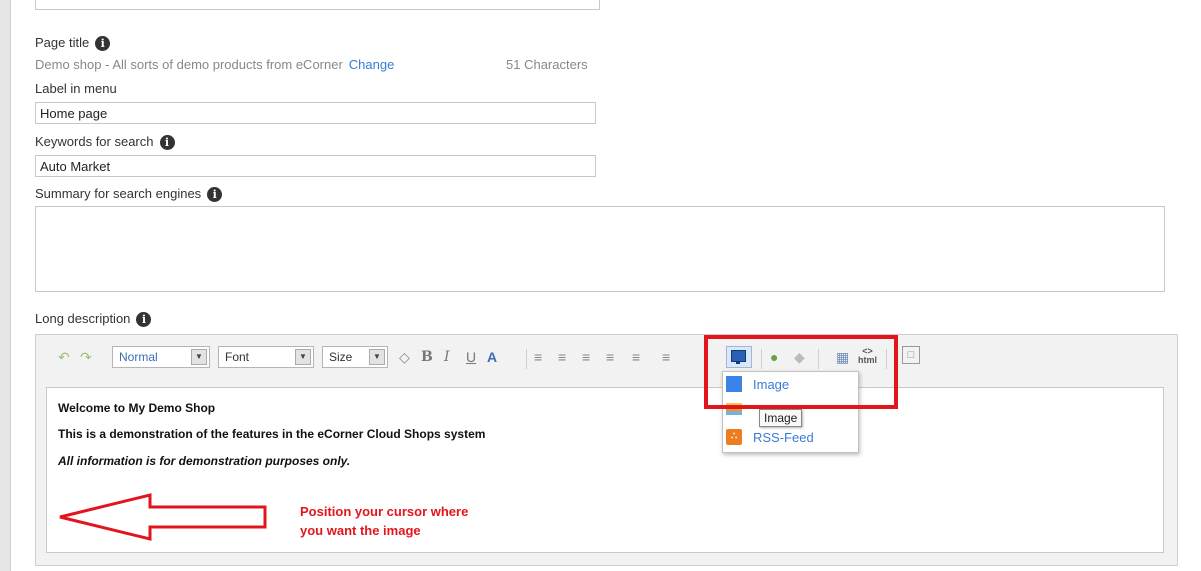  What do you see at coordinates (64, 357) in the screenshot?
I see `undo-icon: ↶` at bounding box center [64, 357].